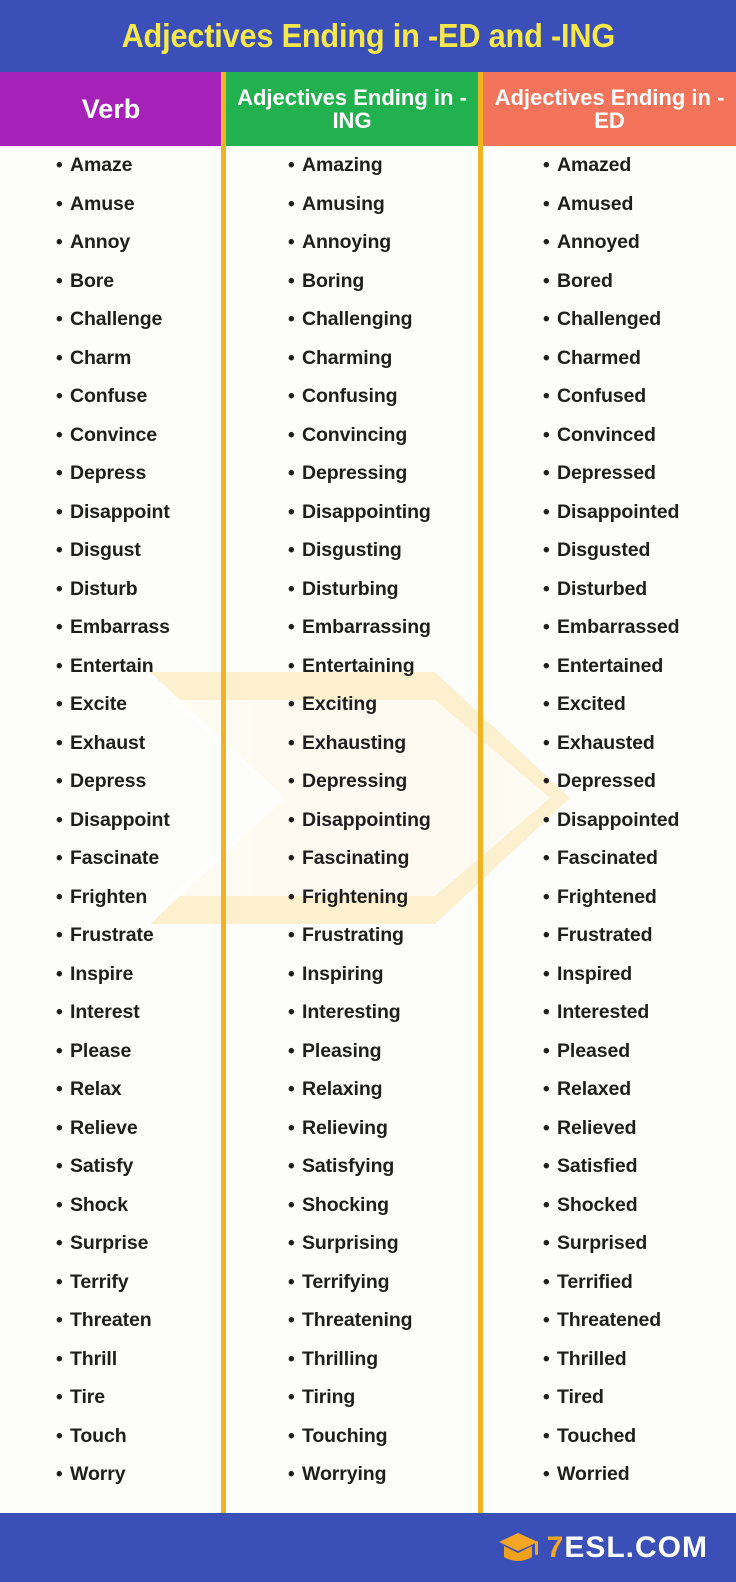 This screenshot has width=736, height=1582. I want to click on word-label: Depress, so click(108, 781).